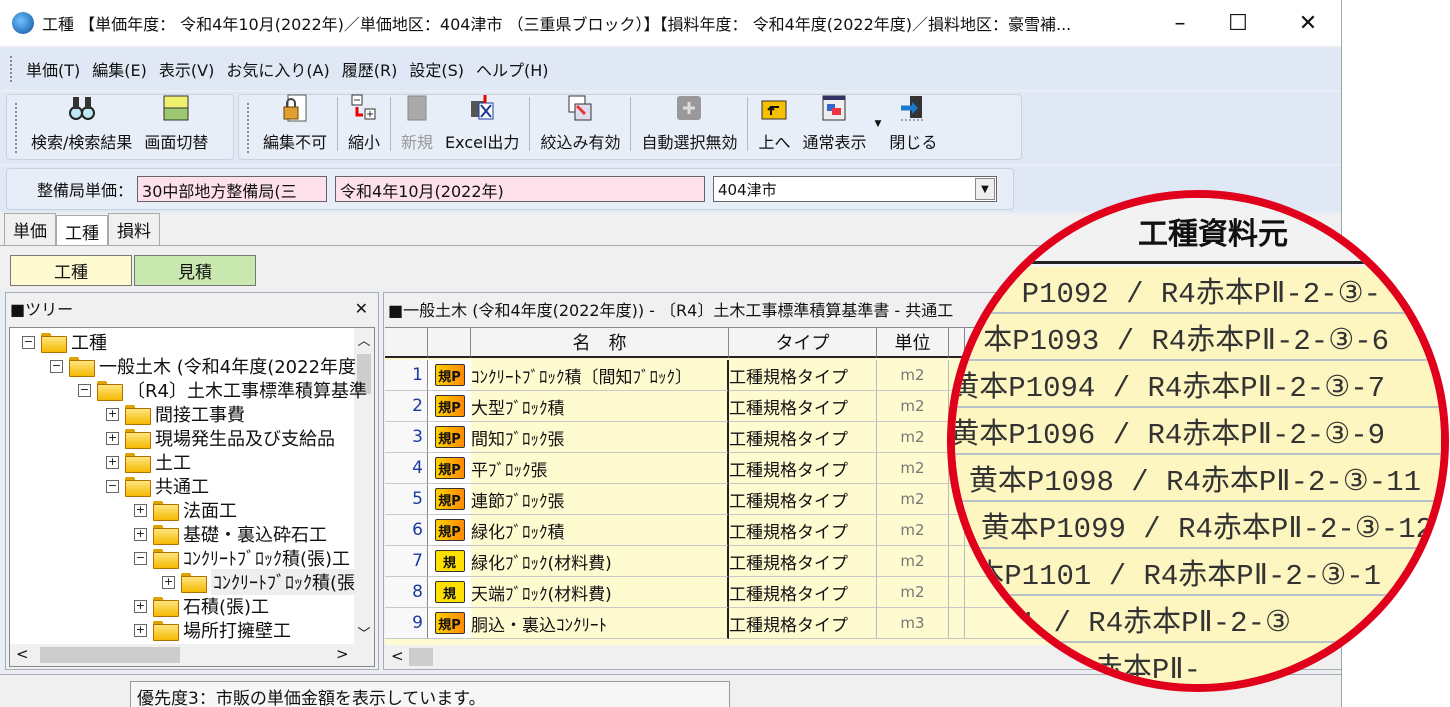 Image resolution: width=1450 pixels, height=707 pixels. What do you see at coordinates (53, 69) in the screenshot?
I see `menu-item: 単価(T)` at bounding box center [53, 69].